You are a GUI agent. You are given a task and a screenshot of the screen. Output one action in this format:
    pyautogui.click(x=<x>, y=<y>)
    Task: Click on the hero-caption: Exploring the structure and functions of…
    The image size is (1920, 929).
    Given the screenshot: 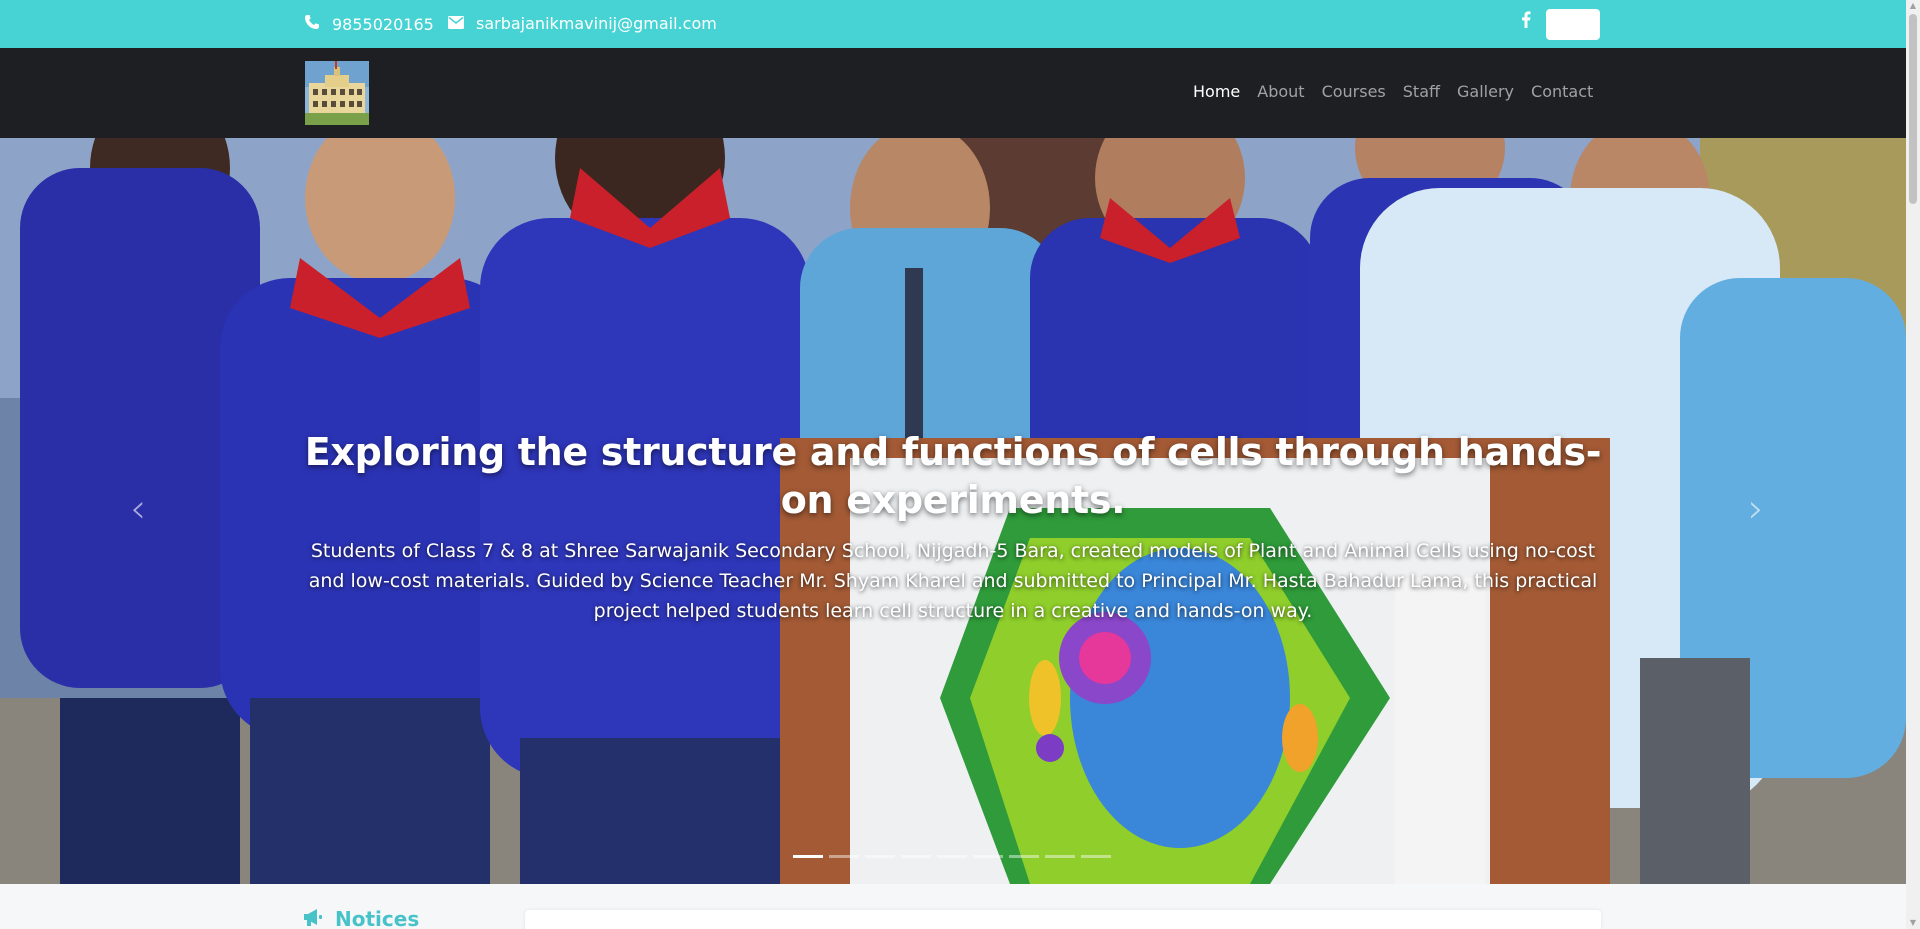 What is the action you would take?
    pyautogui.click(x=953, y=527)
    